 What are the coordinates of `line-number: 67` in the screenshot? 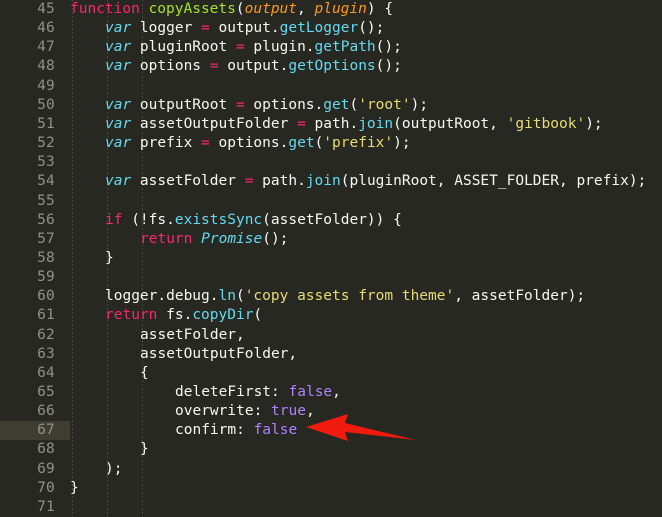 It's located at (35, 431).